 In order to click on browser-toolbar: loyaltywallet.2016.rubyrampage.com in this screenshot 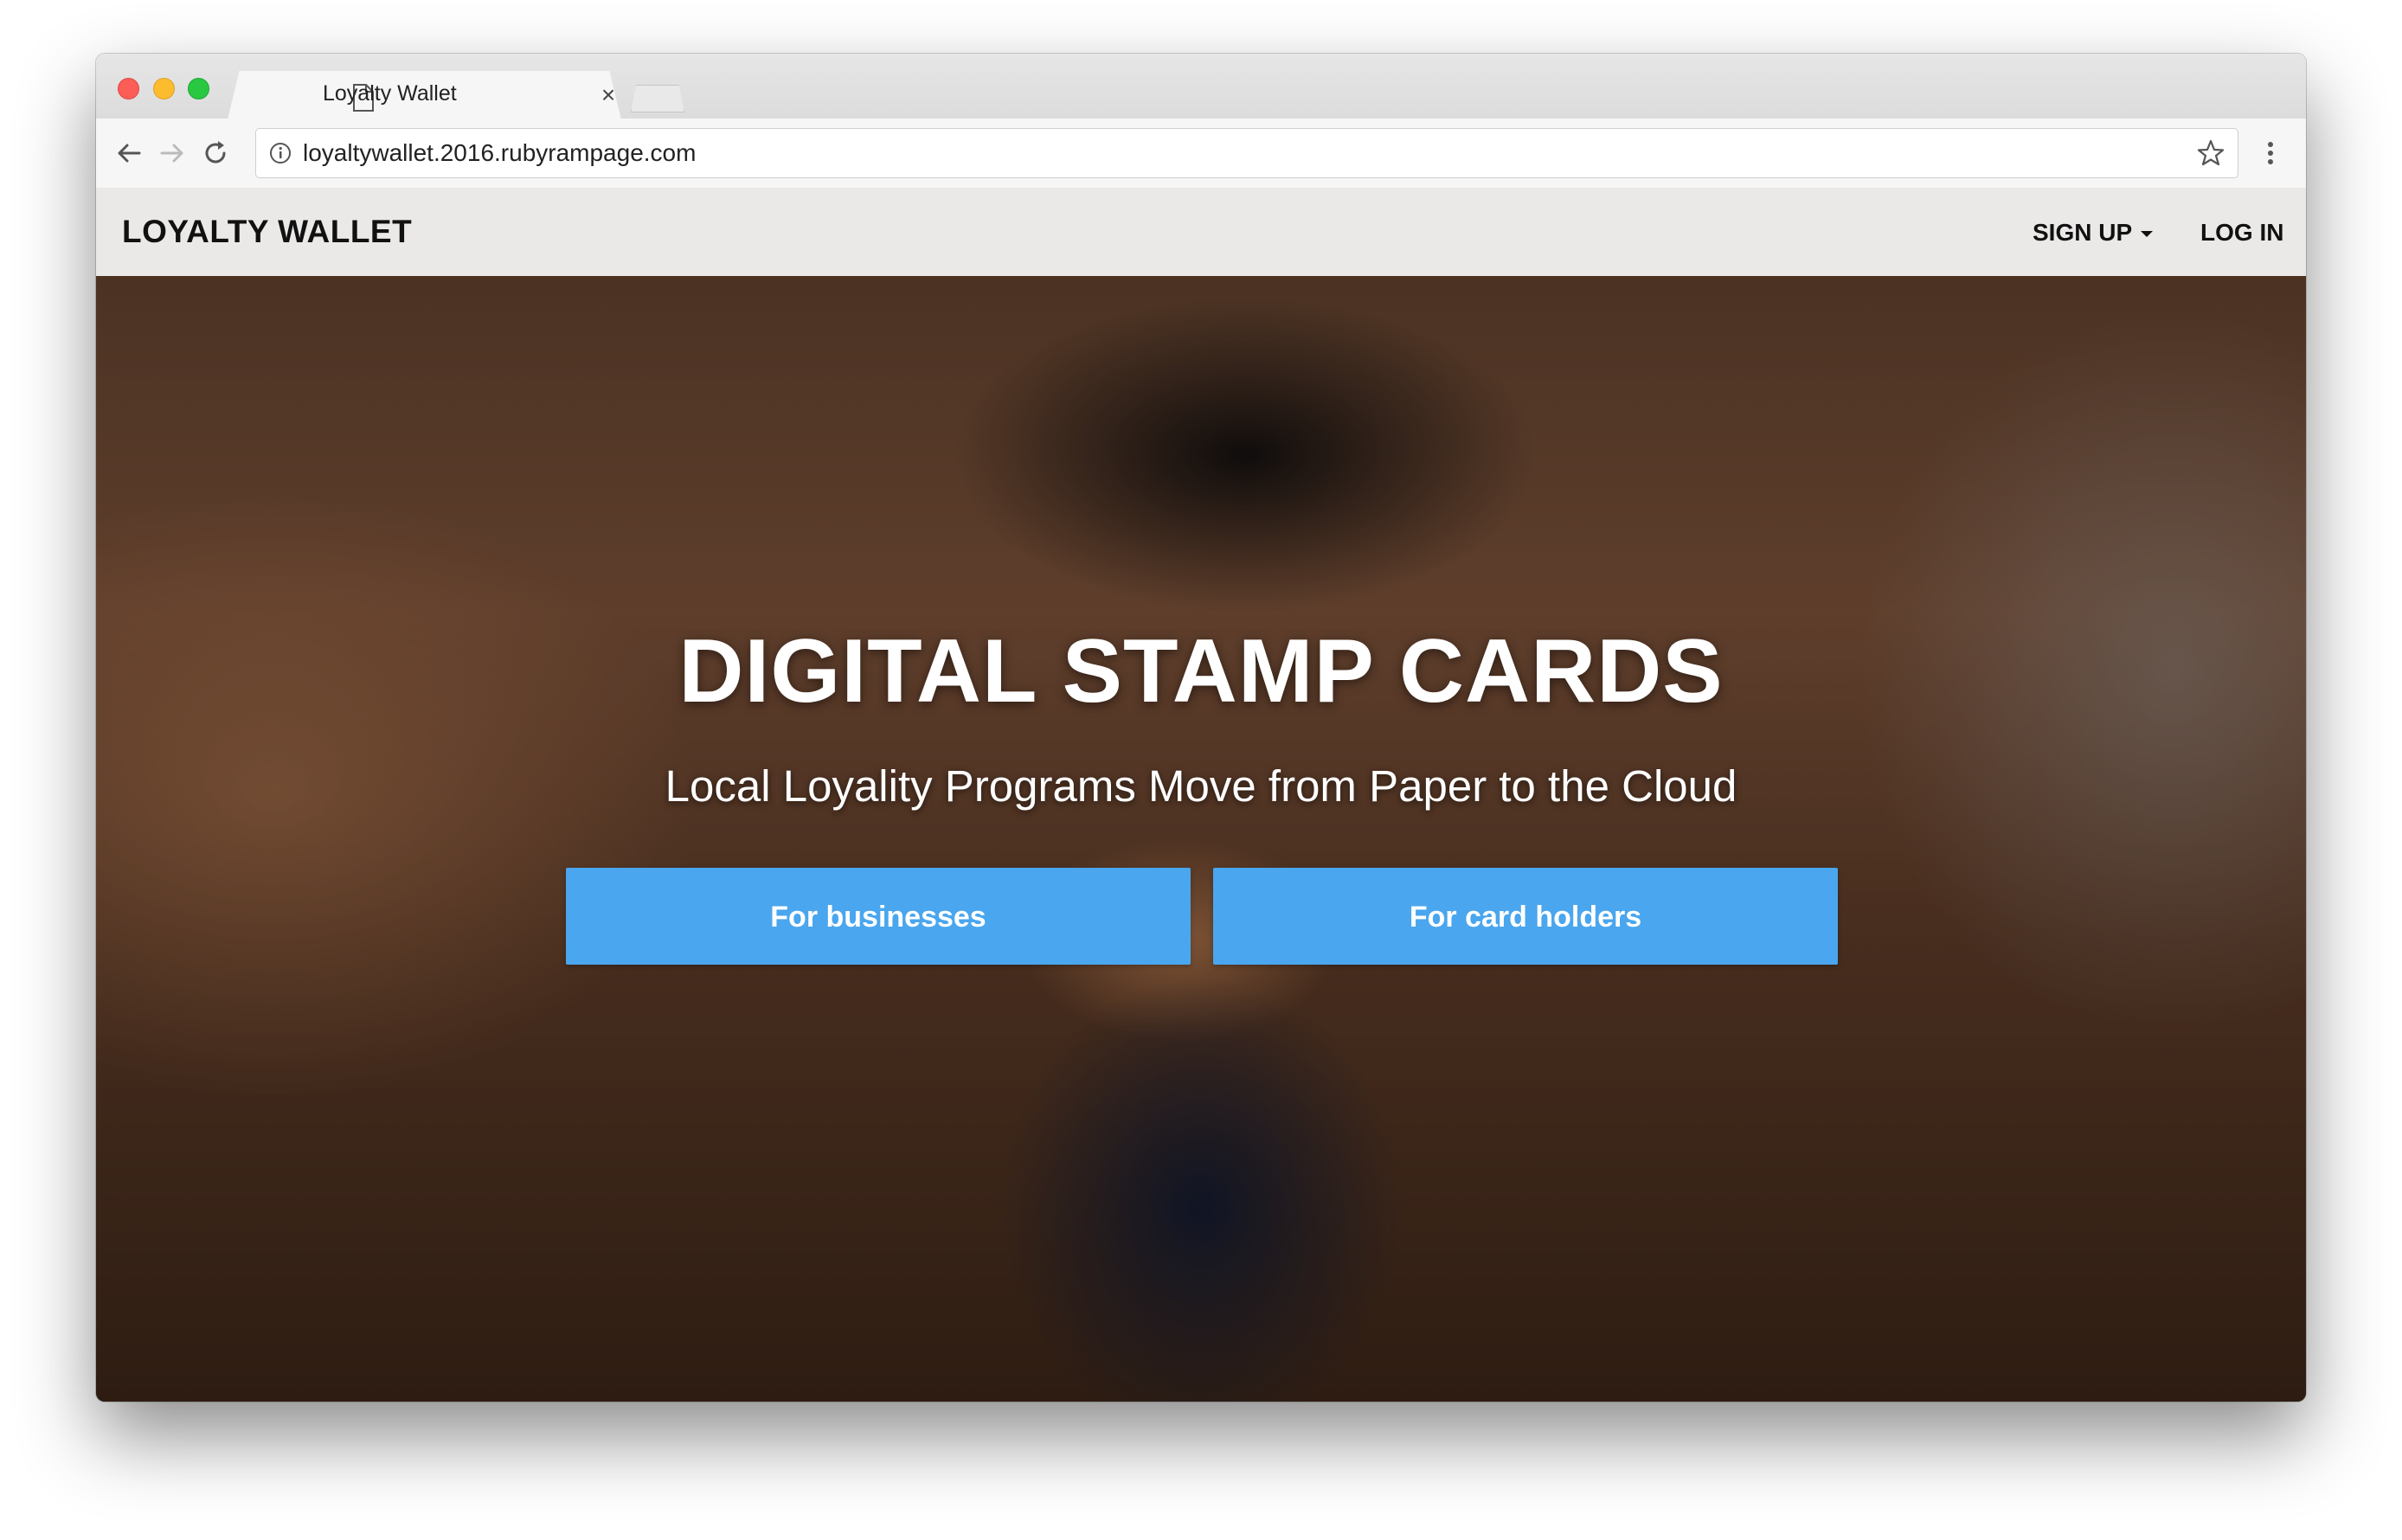, I will do `click(1201, 154)`.